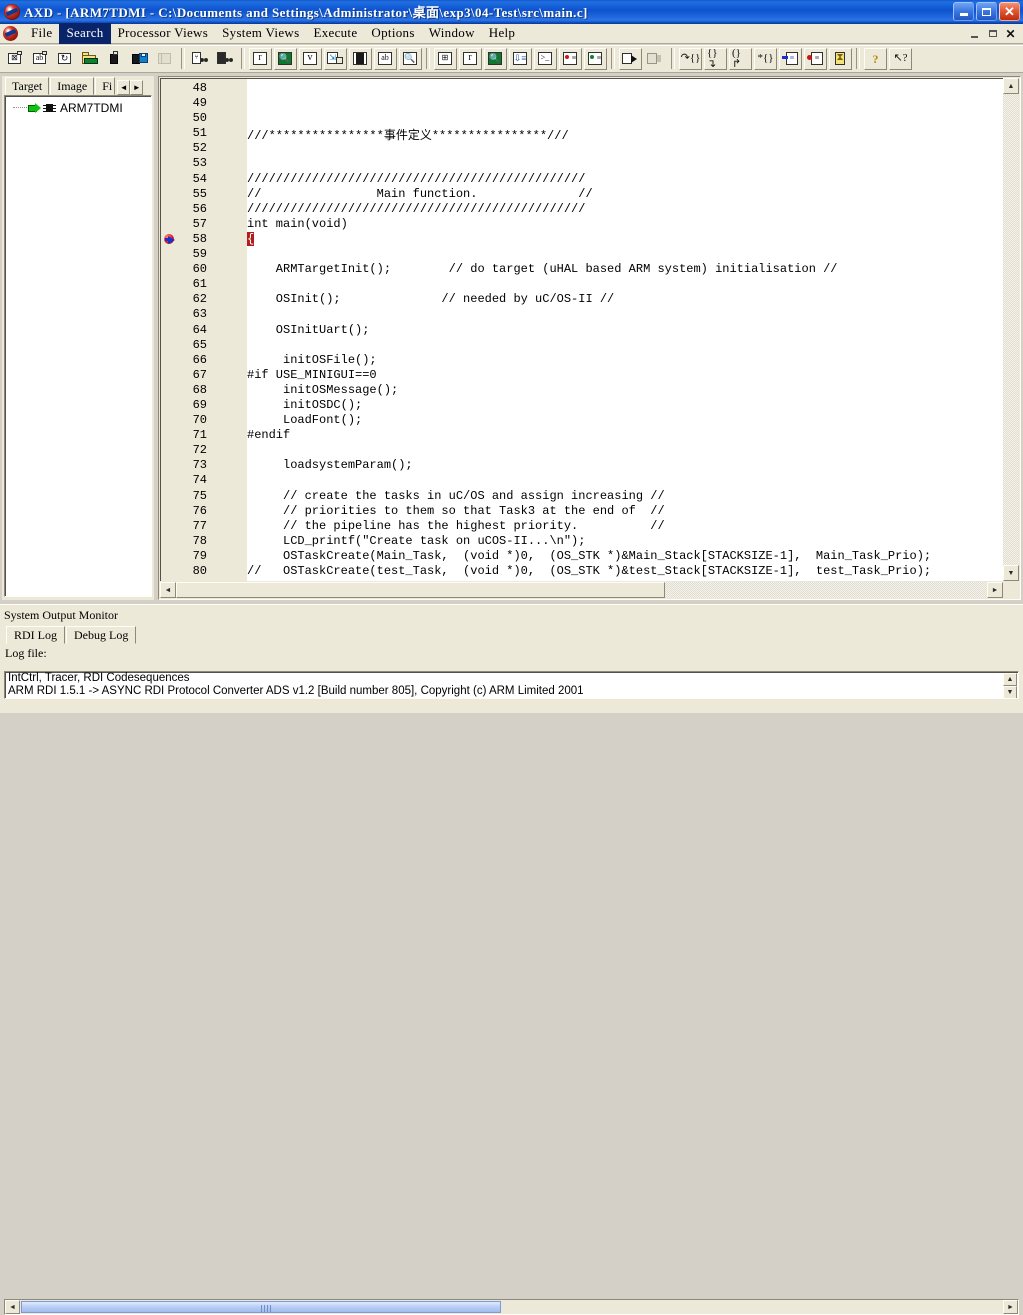 This screenshot has width=1023, height=1315. Describe the element at coordinates (392, 33) in the screenshot. I see `menu-item-options: Options` at that location.